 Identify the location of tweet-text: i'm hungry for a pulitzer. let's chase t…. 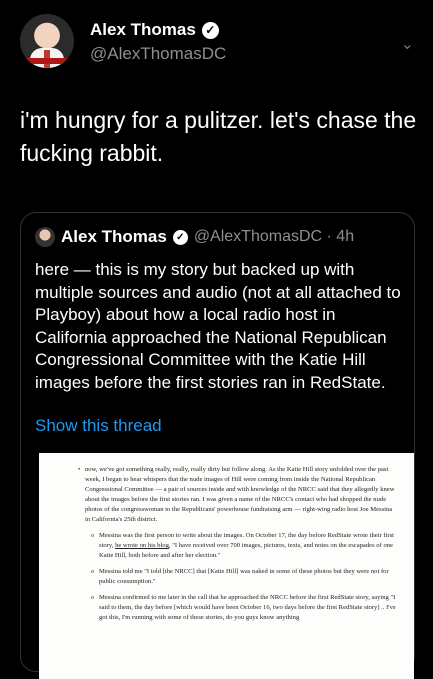
(218, 136).